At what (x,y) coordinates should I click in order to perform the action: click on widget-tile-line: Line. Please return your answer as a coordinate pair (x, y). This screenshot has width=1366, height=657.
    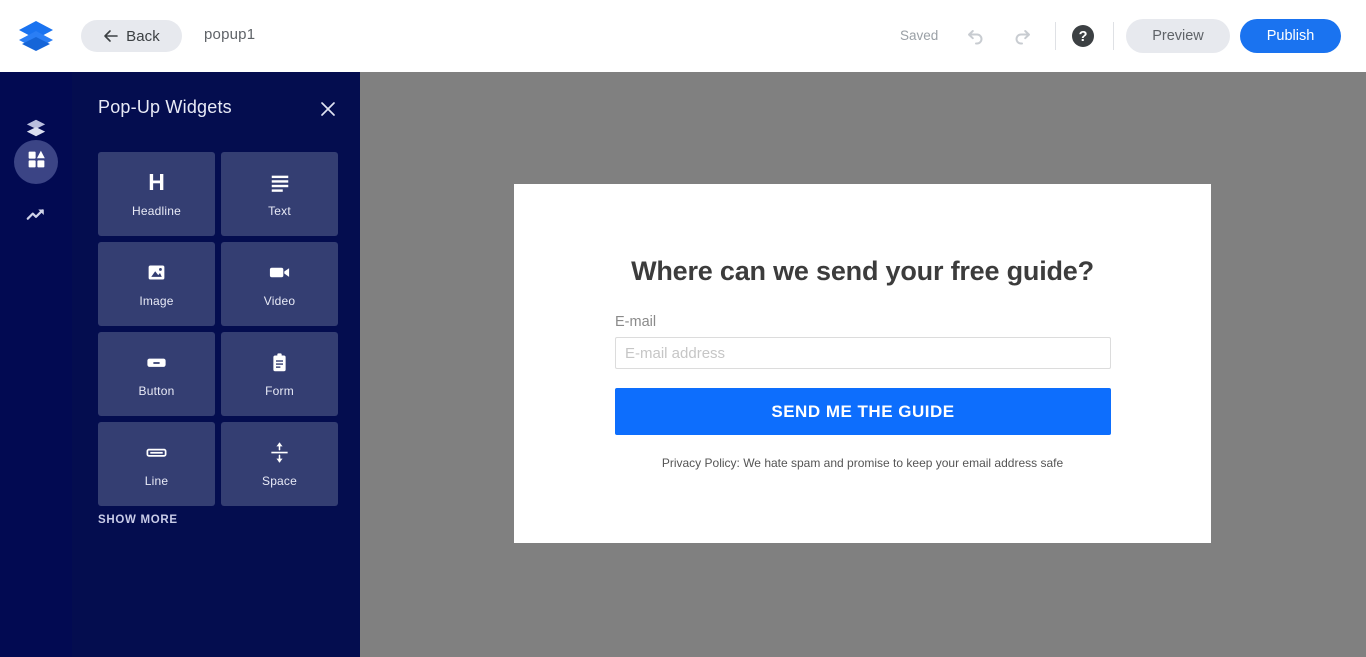
    Looking at the image, I should click on (156, 464).